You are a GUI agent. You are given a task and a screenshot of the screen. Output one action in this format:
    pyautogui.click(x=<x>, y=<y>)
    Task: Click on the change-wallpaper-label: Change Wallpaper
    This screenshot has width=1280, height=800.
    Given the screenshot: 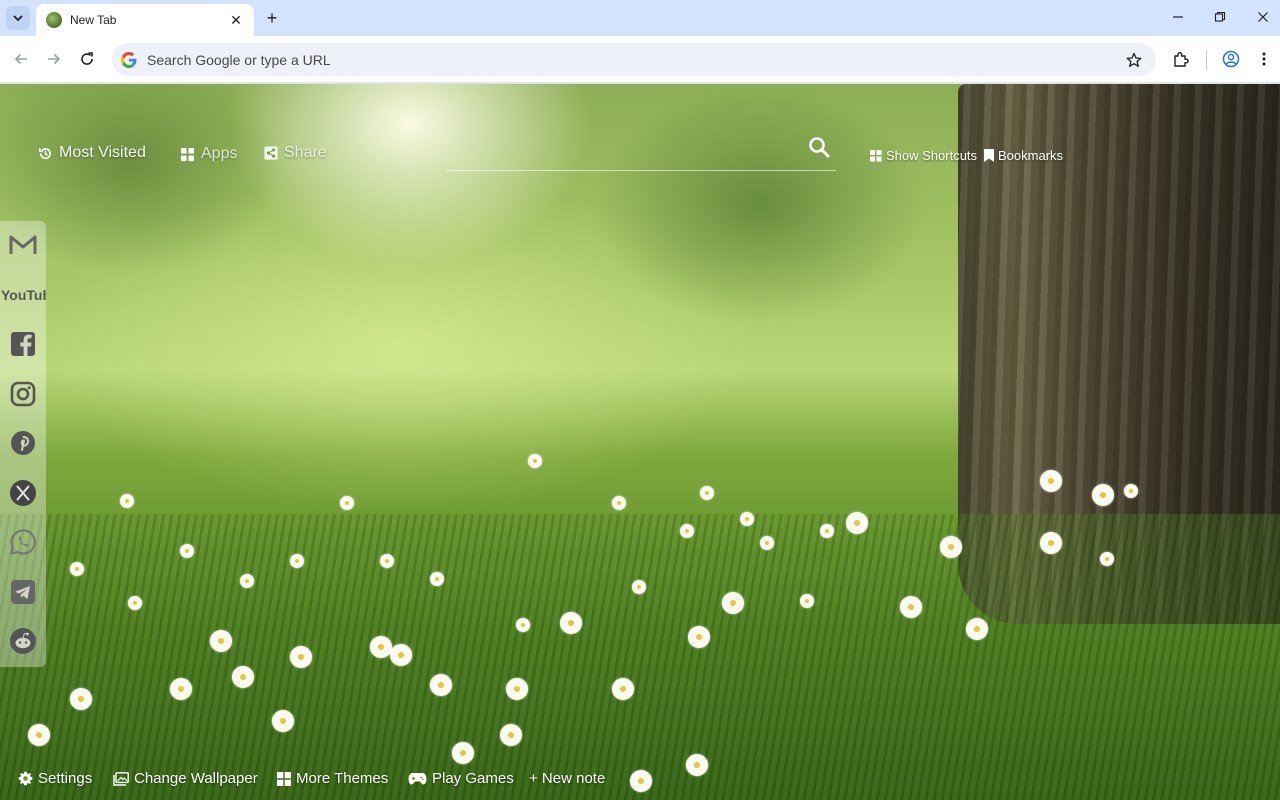 What is the action you would take?
    pyautogui.click(x=196, y=778)
    